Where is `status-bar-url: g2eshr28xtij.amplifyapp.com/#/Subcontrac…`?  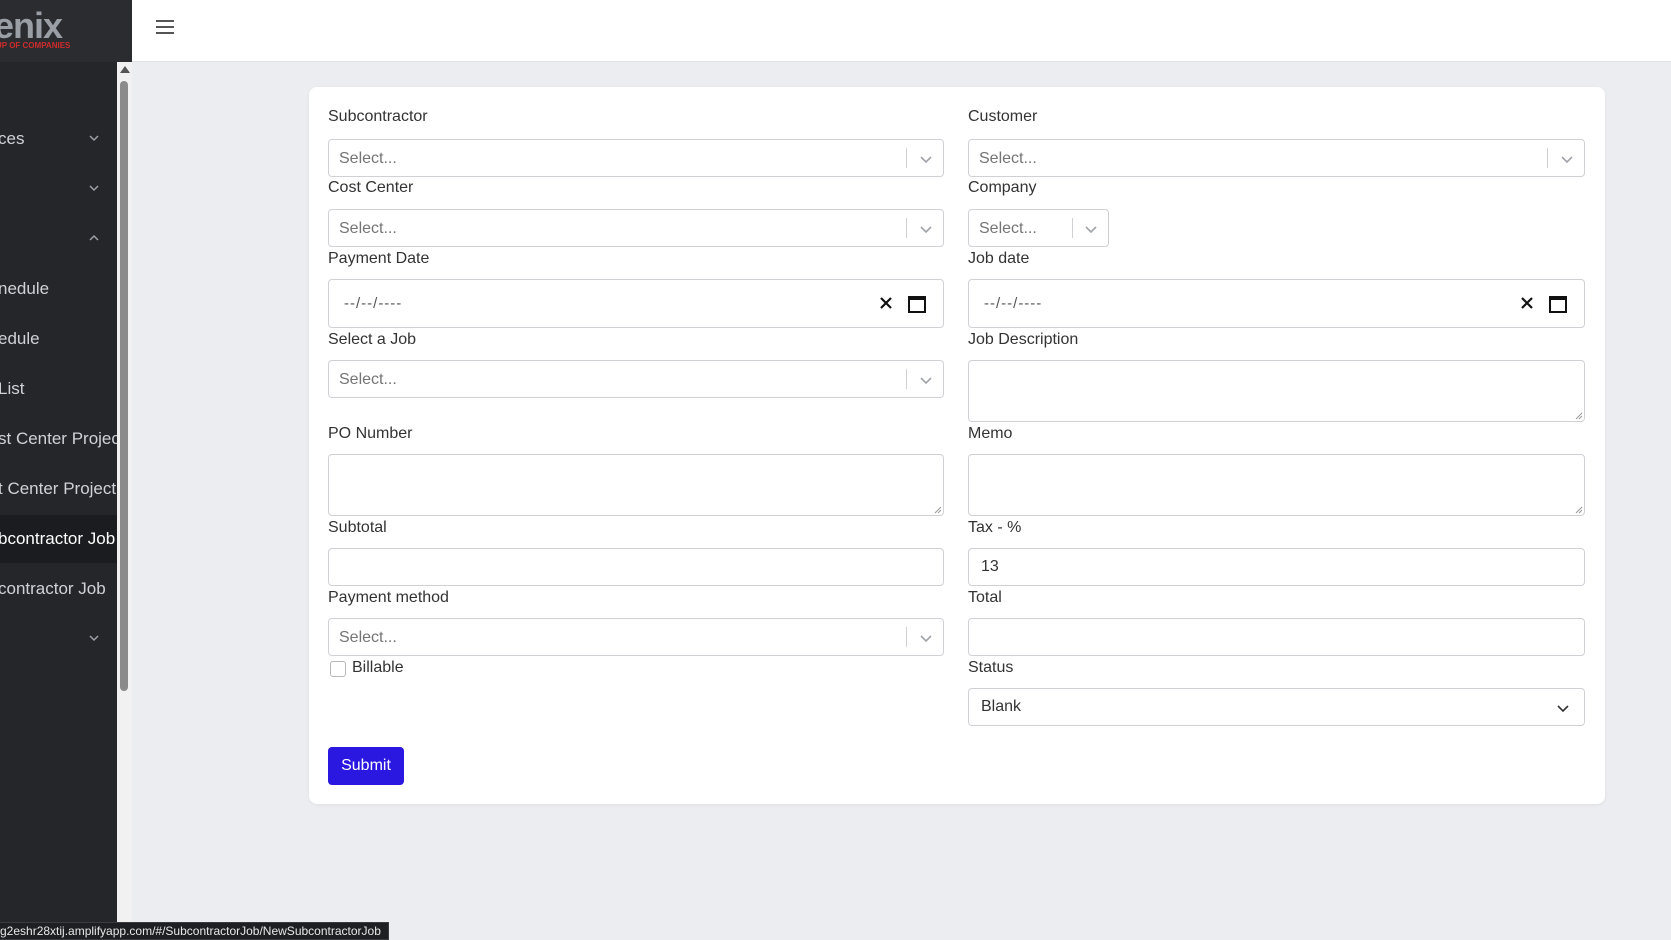 status-bar-url: g2eshr28xtij.amplifyapp.com/#/Subcontrac… is located at coordinates (194, 931).